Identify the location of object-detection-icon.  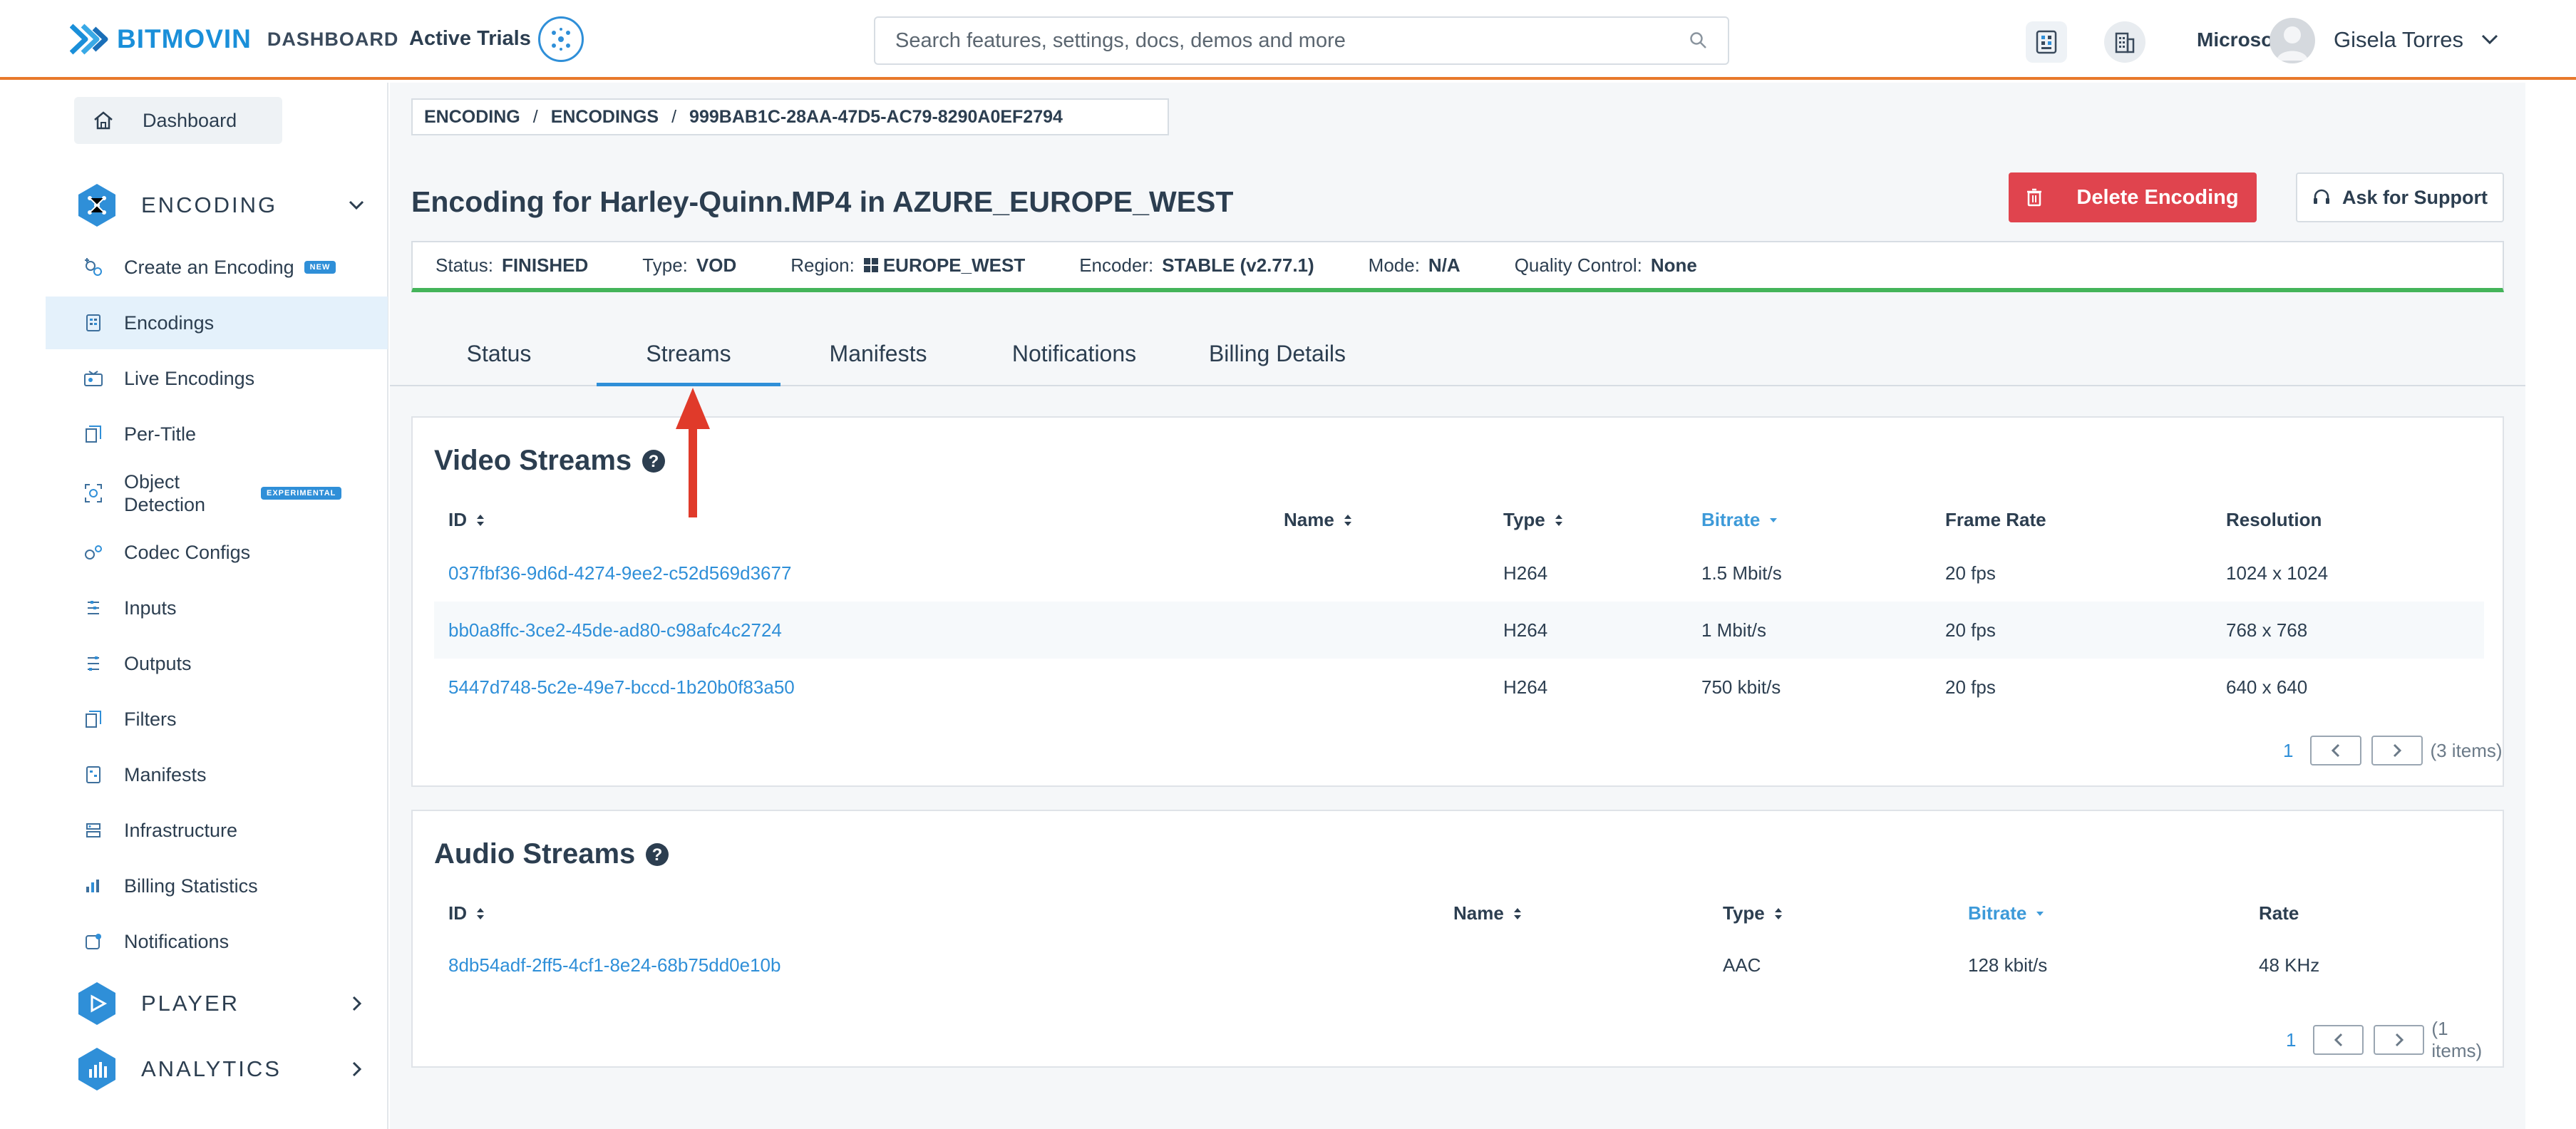
(93, 493).